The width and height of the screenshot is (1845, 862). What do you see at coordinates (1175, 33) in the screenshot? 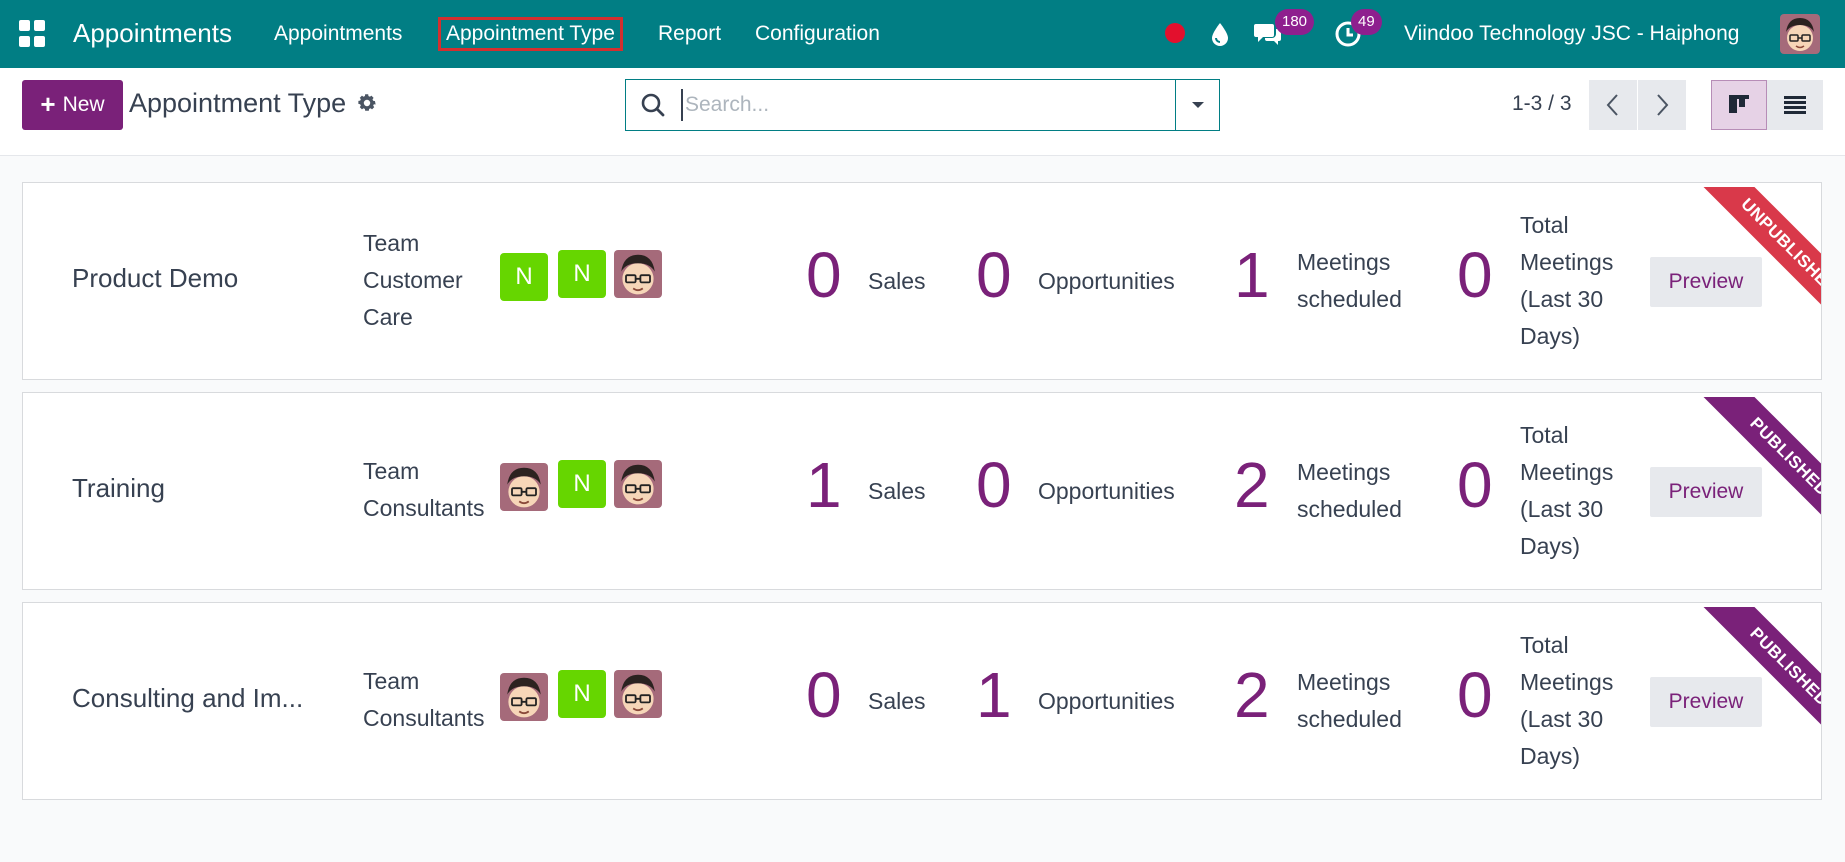
I see `recording-indicator-icon` at bounding box center [1175, 33].